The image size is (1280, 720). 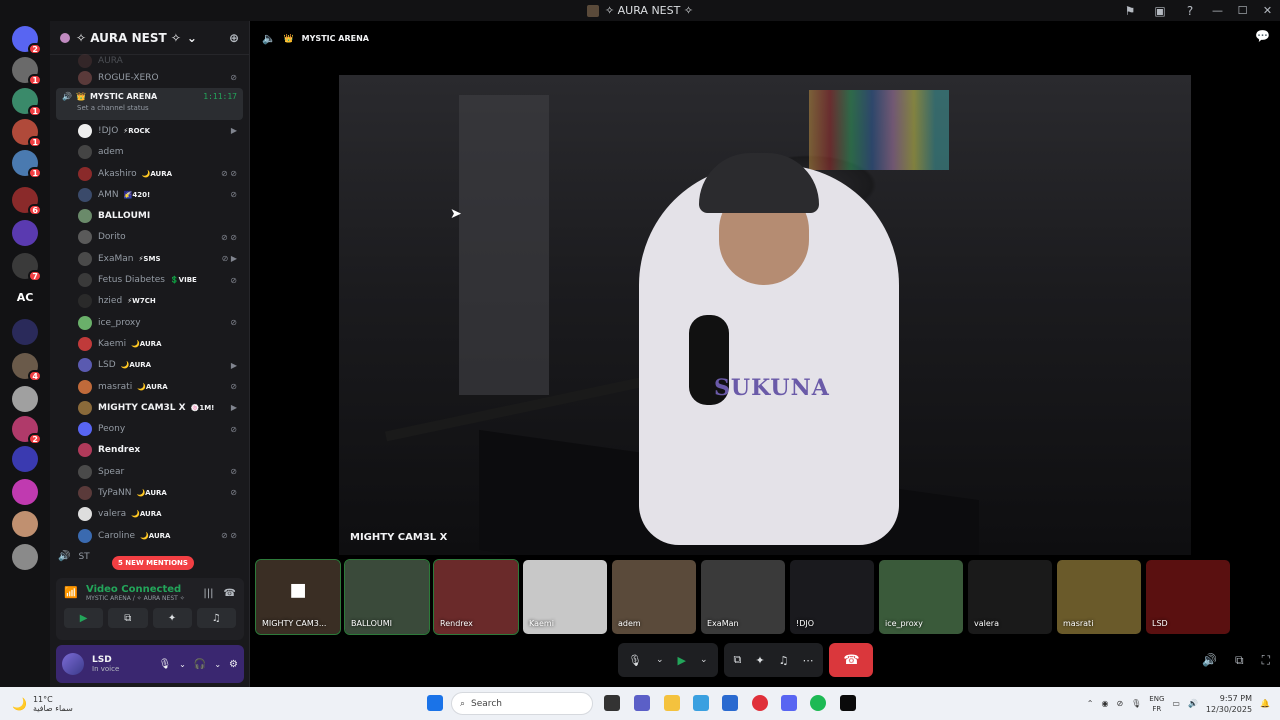 What do you see at coordinates (149, 343) in the screenshot?
I see `voice-member-row: Kaemi 🌙AURA` at bounding box center [149, 343].